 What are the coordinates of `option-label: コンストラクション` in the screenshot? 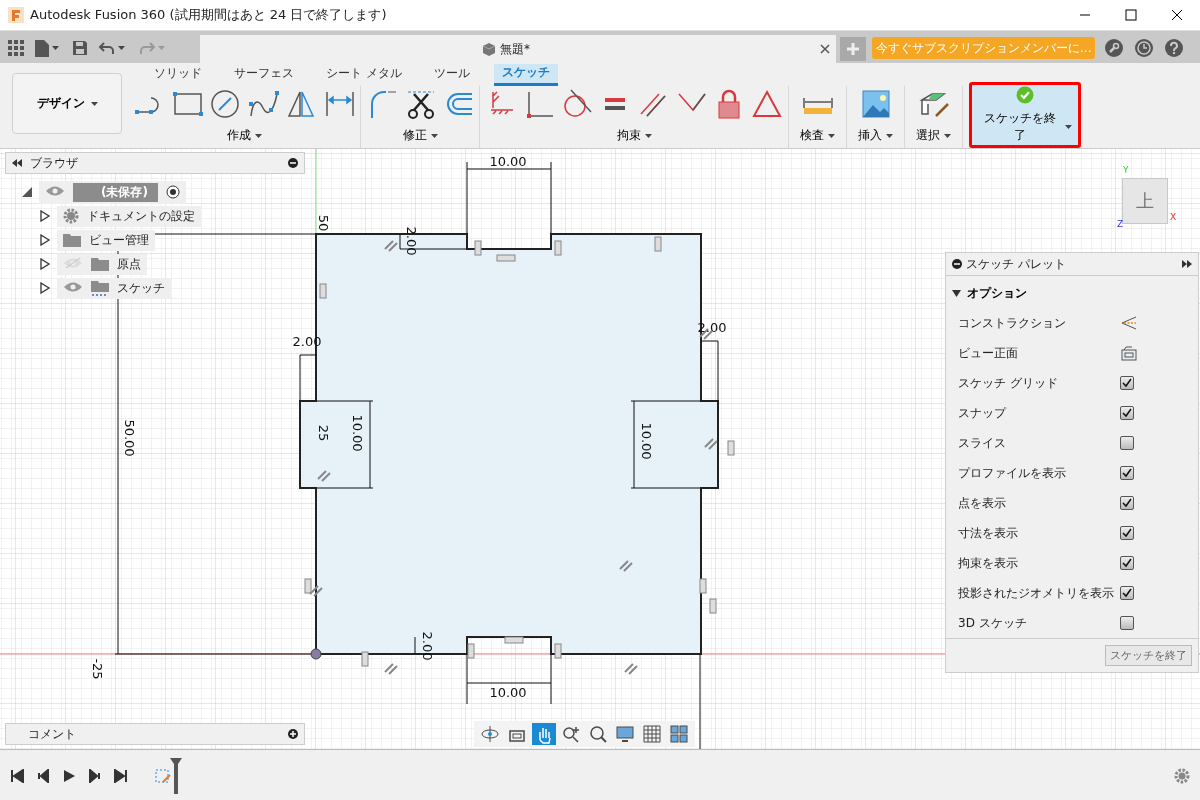 It's located at (1012, 323).